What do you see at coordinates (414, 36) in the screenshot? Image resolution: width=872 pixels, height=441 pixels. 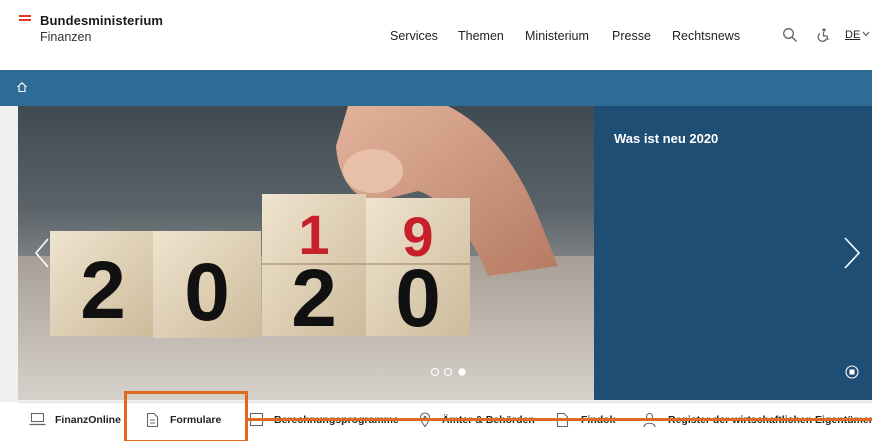 I see `nav-services: Services` at bounding box center [414, 36].